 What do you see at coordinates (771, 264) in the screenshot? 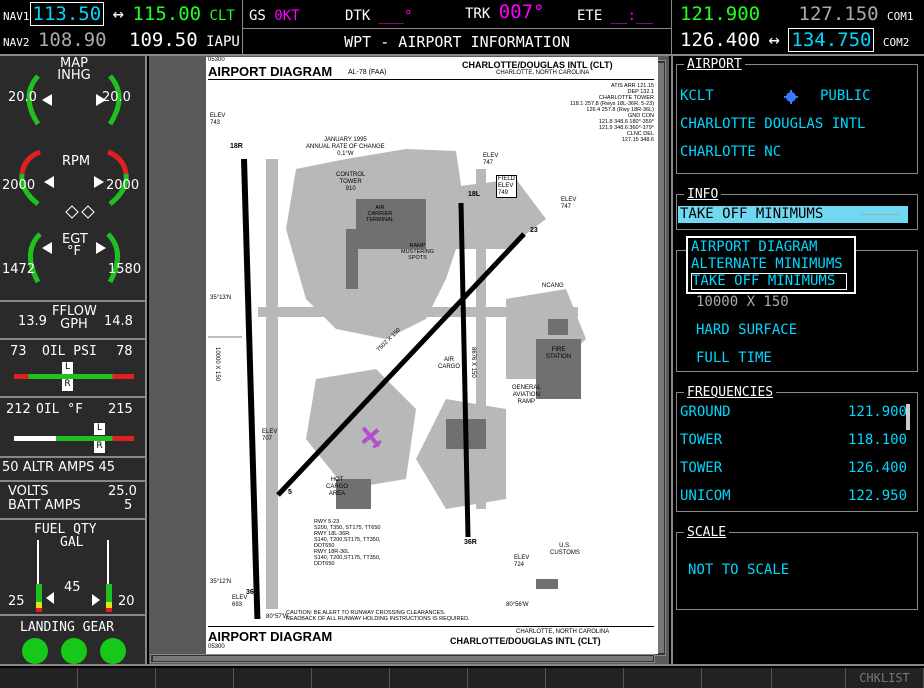
I see `menu-item-alternate-minimums: ALTERNATE MINIMUMS` at bounding box center [771, 264].